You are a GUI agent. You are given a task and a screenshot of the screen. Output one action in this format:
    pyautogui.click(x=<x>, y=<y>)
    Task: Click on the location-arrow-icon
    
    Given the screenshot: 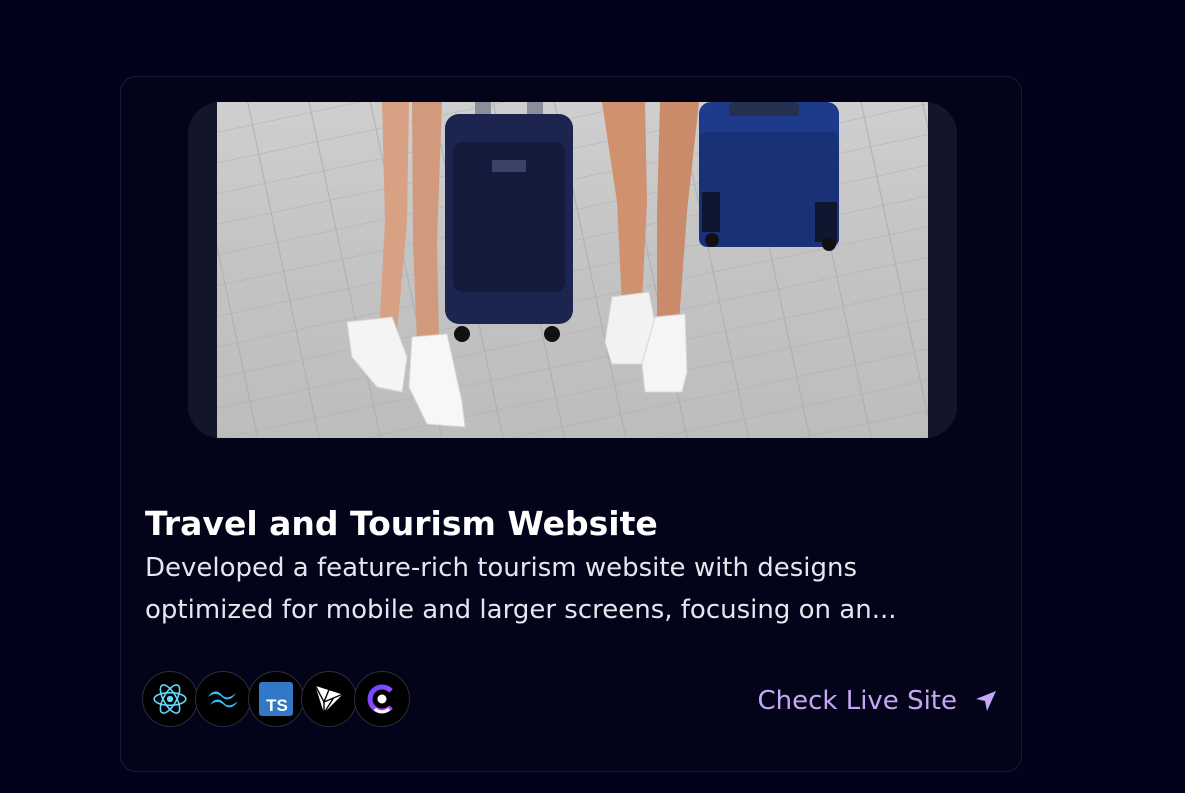 What is the action you would take?
    pyautogui.click(x=986, y=701)
    